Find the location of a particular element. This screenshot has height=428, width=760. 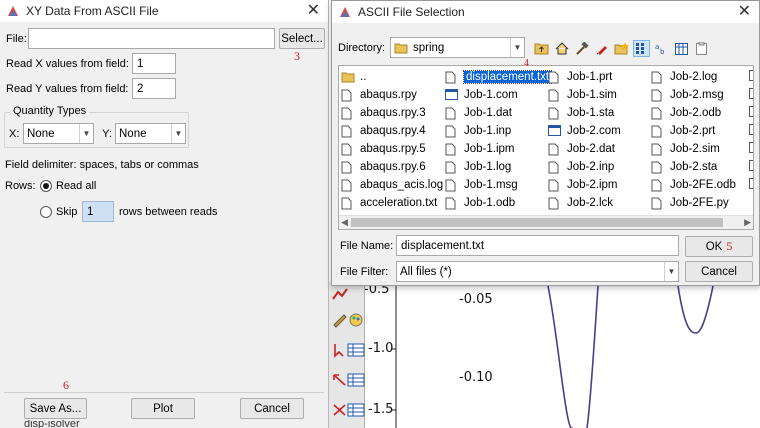

list-item: Job-1.sta is located at coordinates (599, 113).